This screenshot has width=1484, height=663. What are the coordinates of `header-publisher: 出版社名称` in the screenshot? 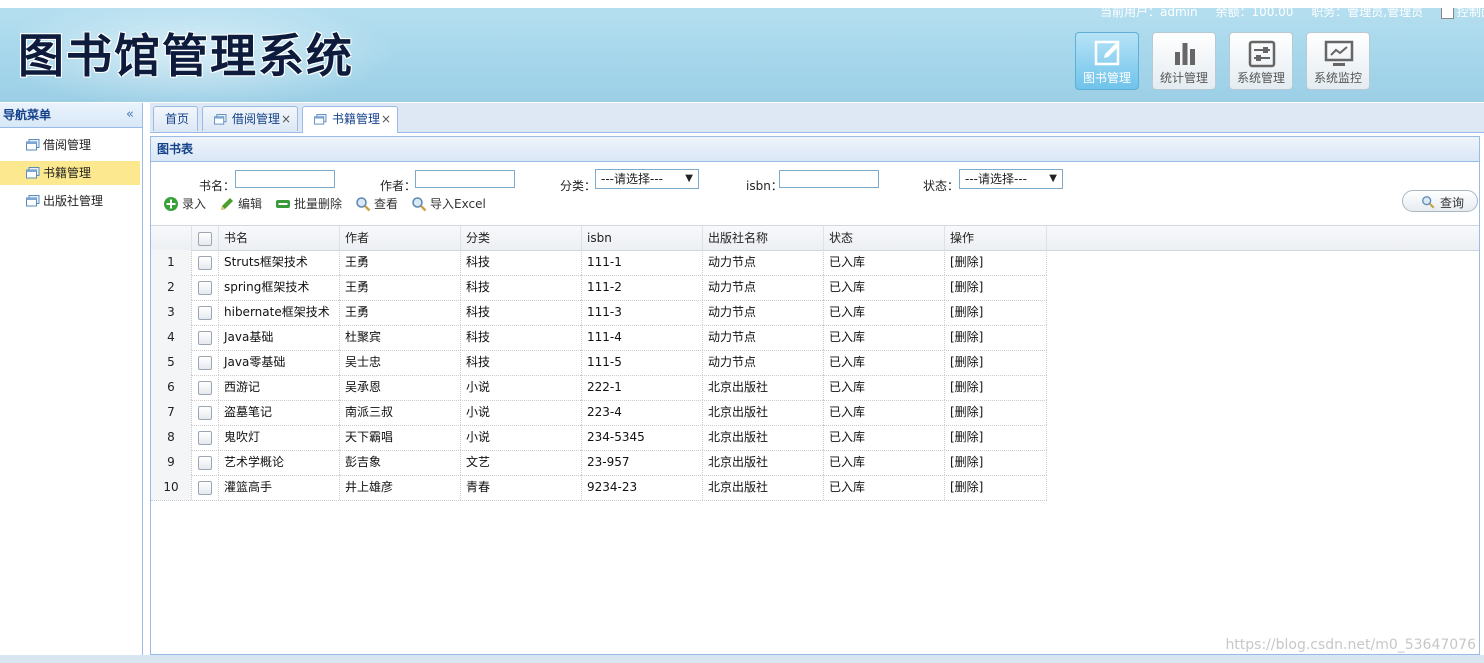 It's located at (763, 238).